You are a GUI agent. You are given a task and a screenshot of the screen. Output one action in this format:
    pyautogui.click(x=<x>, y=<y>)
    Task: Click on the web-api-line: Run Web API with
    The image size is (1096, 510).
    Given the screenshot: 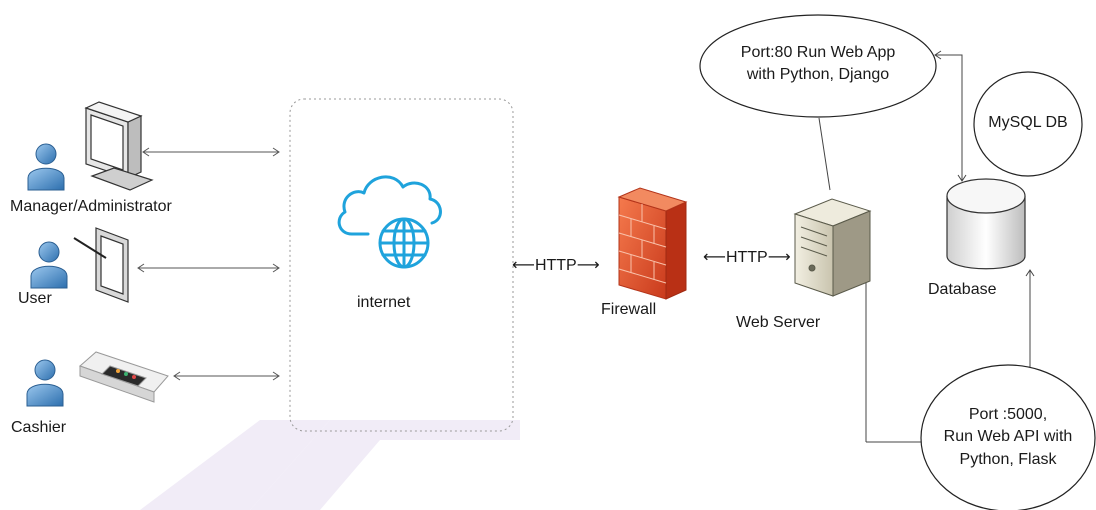 What is the action you would take?
    pyautogui.click(x=1008, y=437)
    